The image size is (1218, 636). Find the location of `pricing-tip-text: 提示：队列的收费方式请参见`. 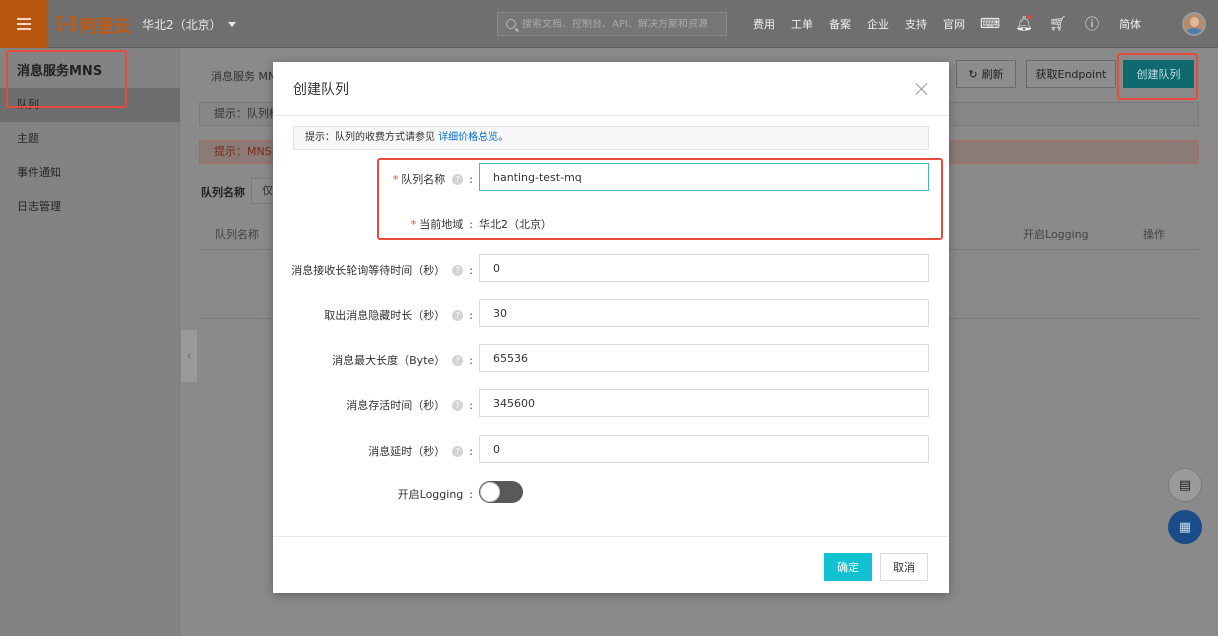

pricing-tip-text: 提示：队列的收费方式请参见 is located at coordinates (370, 137).